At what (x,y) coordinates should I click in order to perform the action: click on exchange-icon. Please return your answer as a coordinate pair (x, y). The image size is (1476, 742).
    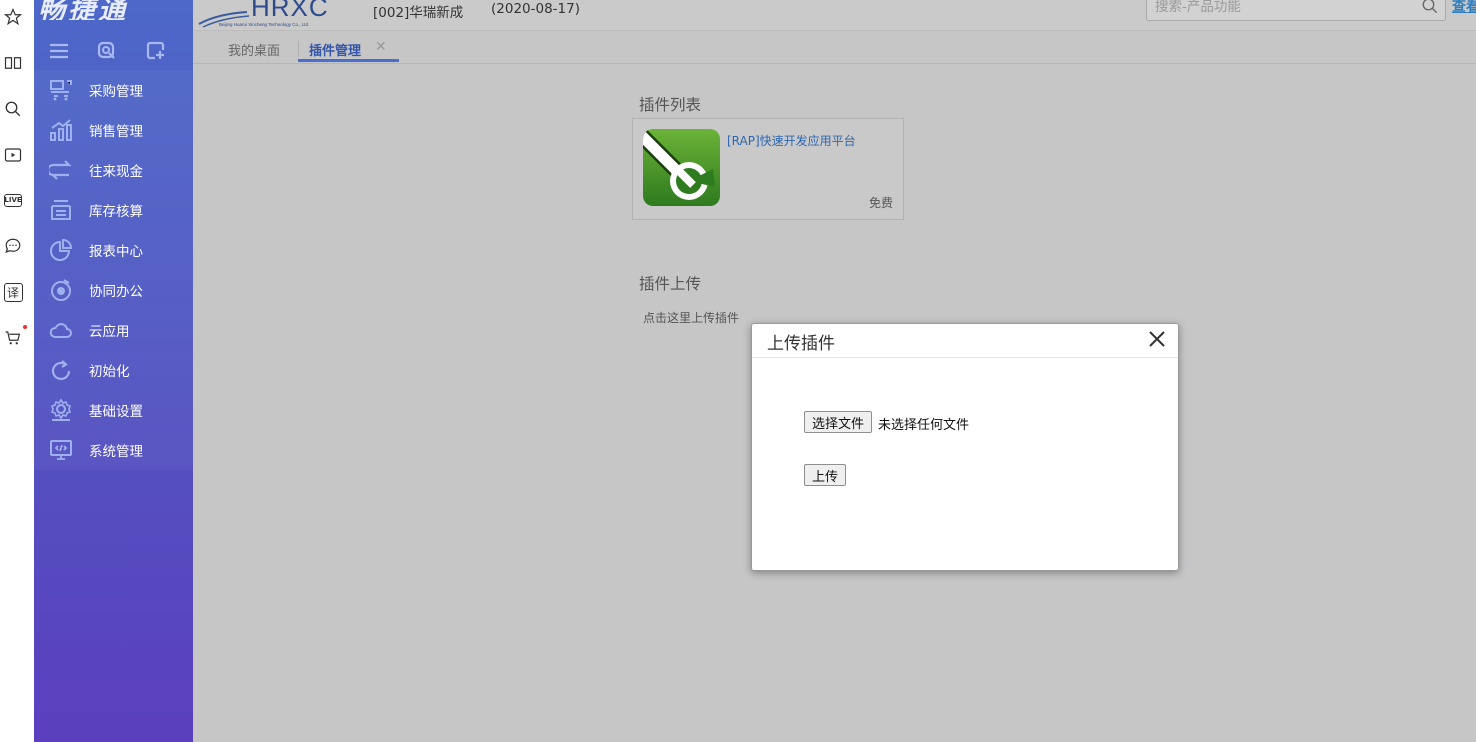
    Looking at the image, I should click on (61, 170).